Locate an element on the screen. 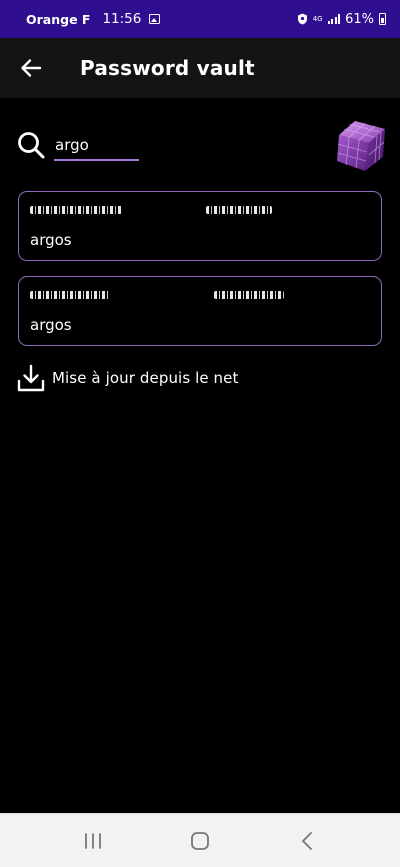 The image size is (400, 867). status-left: Orange F 11:56 is located at coordinates (93, 19).